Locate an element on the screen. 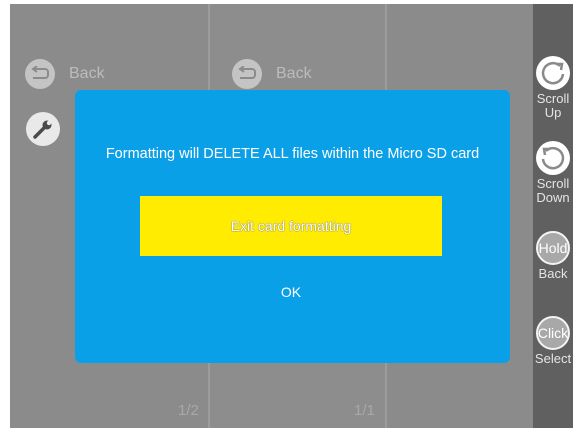  hold-back-button: Hold Back is located at coordinates (553, 256).